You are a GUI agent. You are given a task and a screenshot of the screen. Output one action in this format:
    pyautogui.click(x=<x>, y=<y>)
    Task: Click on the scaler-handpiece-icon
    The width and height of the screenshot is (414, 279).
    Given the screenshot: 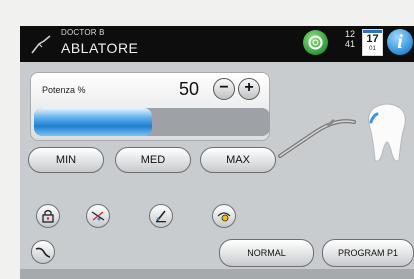 What is the action you would take?
    pyautogui.click(x=41, y=44)
    